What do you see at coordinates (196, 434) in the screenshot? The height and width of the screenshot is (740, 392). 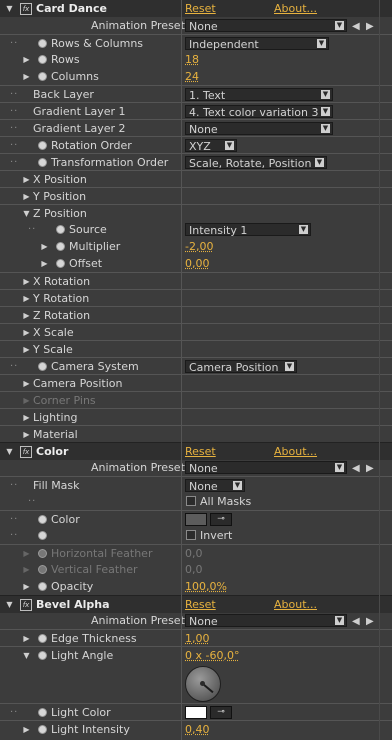 I see `group-material: ▶ Material` at bounding box center [196, 434].